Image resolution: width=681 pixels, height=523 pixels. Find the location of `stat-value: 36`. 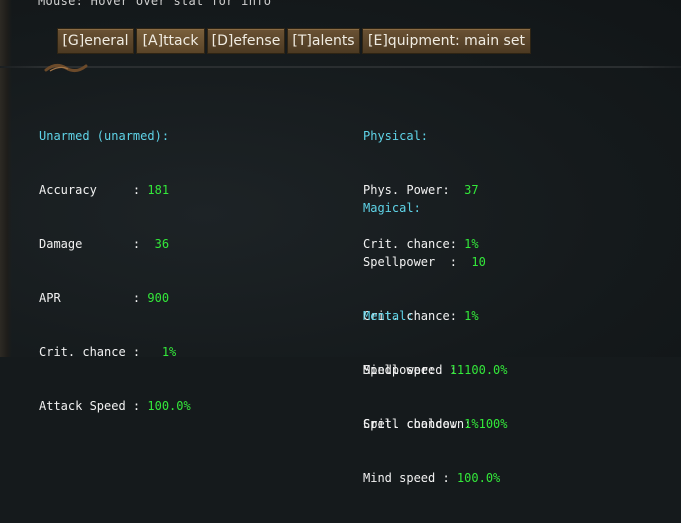

stat-value: 36 is located at coordinates (158, 244).